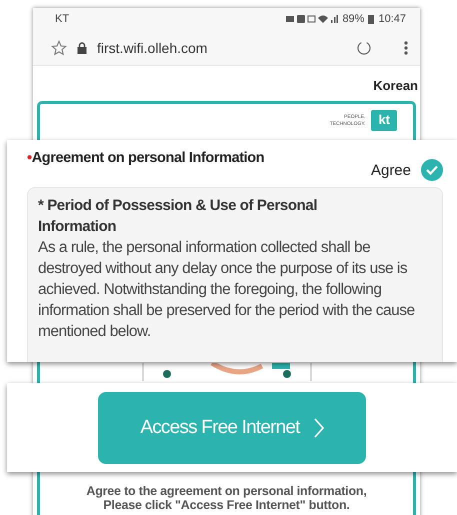 The height and width of the screenshot is (515, 457). What do you see at coordinates (390, 170) in the screenshot?
I see `agree-label: Agree` at bounding box center [390, 170].